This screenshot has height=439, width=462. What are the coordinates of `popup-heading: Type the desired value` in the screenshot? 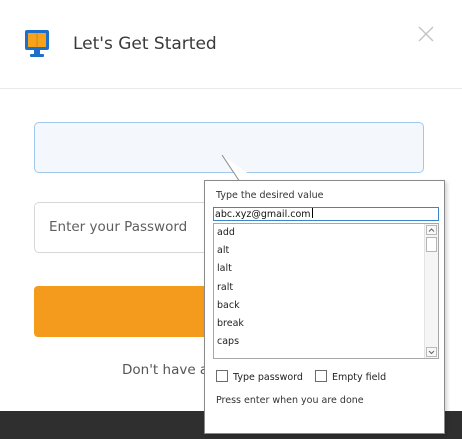 It's located at (270, 195).